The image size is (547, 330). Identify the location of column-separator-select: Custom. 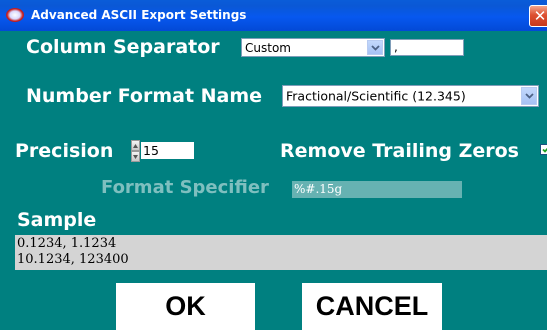
(313, 47).